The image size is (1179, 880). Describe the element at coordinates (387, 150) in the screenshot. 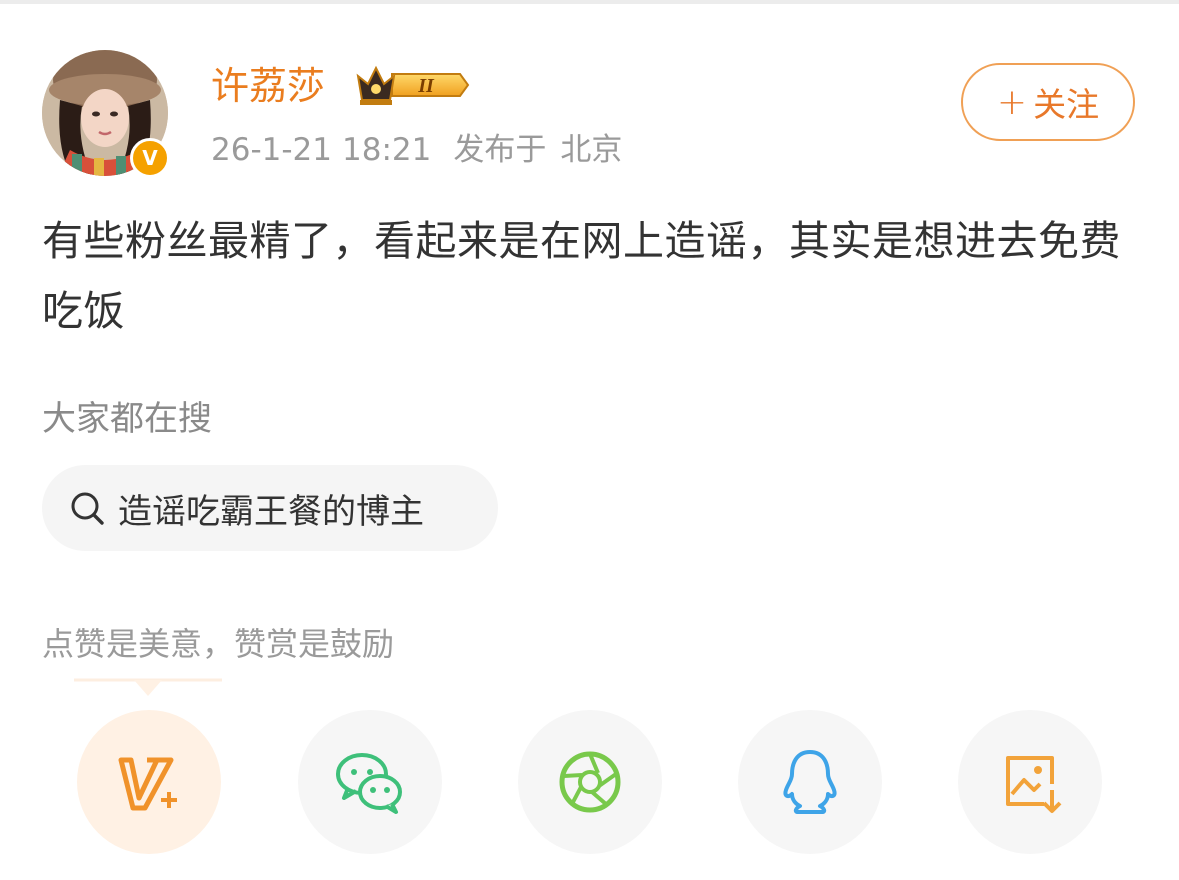

I see `post-time: 18:21` at that location.